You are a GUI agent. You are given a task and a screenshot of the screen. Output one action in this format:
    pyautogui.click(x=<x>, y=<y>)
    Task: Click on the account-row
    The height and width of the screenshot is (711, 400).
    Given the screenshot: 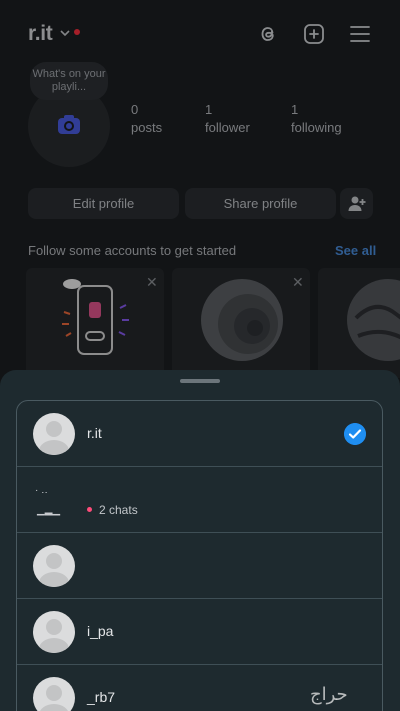 What is the action you would take?
    pyautogui.click(x=199, y=566)
    